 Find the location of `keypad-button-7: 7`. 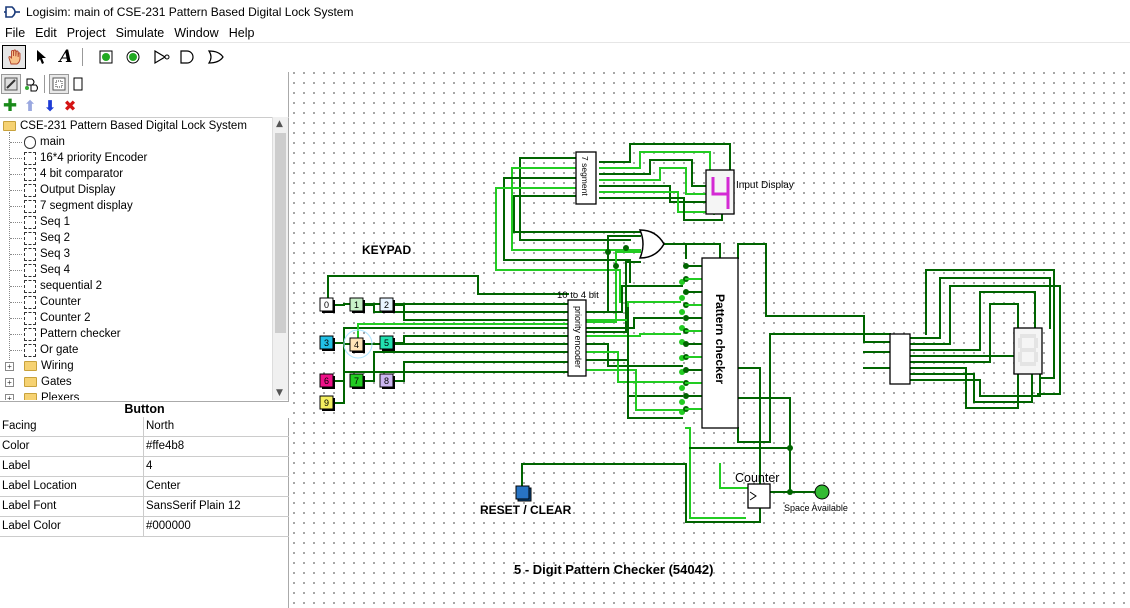

keypad-button-7: 7 is located at coordinates (357, 381).